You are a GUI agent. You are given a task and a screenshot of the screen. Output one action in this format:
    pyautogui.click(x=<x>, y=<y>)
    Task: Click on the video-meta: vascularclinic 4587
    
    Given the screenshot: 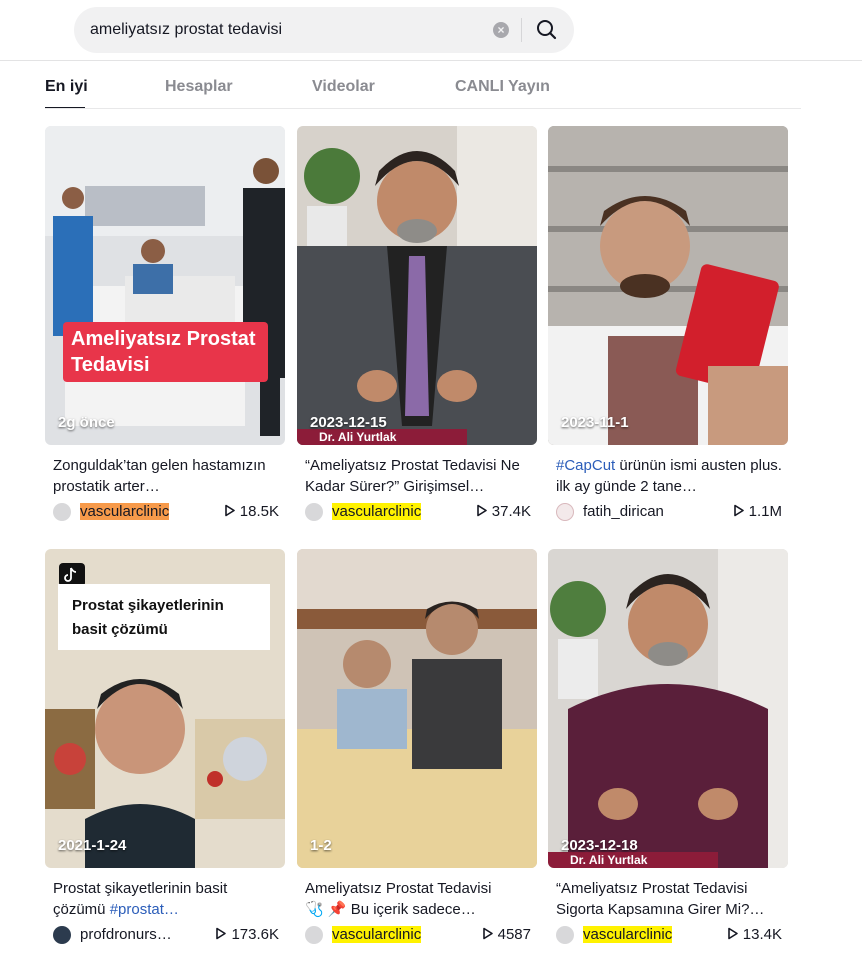 What is the action you would take?
    pyautogui.click(x=418, y=935)
    